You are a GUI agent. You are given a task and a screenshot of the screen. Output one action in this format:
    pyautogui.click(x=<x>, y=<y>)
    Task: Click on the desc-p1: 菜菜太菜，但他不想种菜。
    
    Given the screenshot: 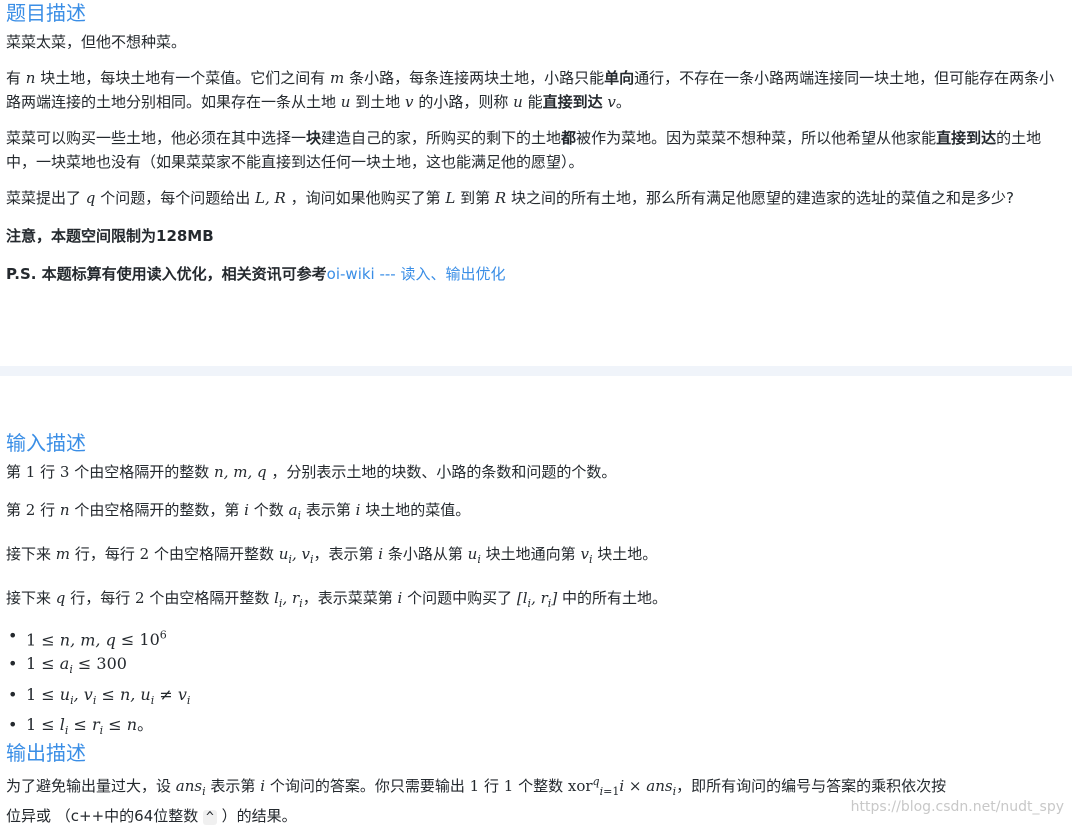 What is the action you would take?
    pyautogui.click(x=96, y=42)
    